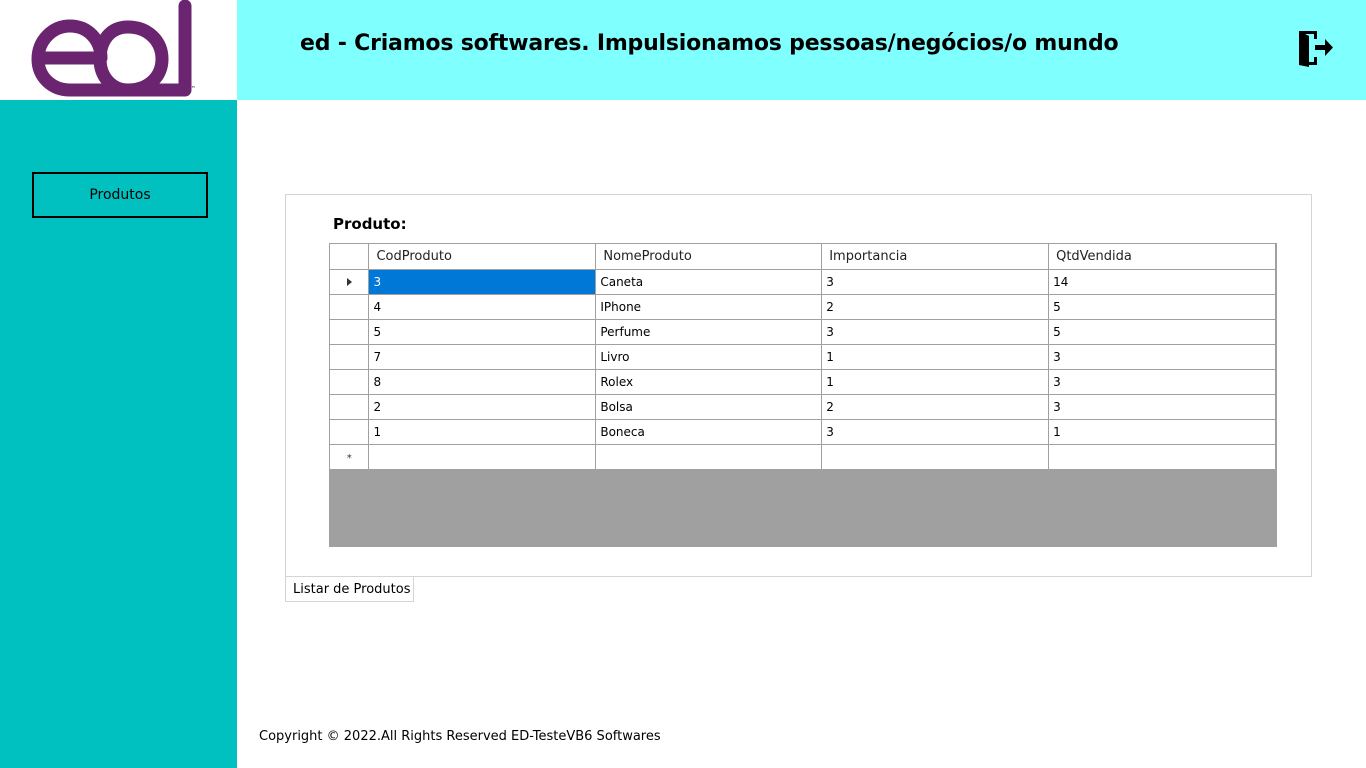 This screenshot has height=768, width=1366. What do you see at coordinates (709, 406) in the screenshot?
I see `table-cell: Bolsa` at bounding box center [709, 406].